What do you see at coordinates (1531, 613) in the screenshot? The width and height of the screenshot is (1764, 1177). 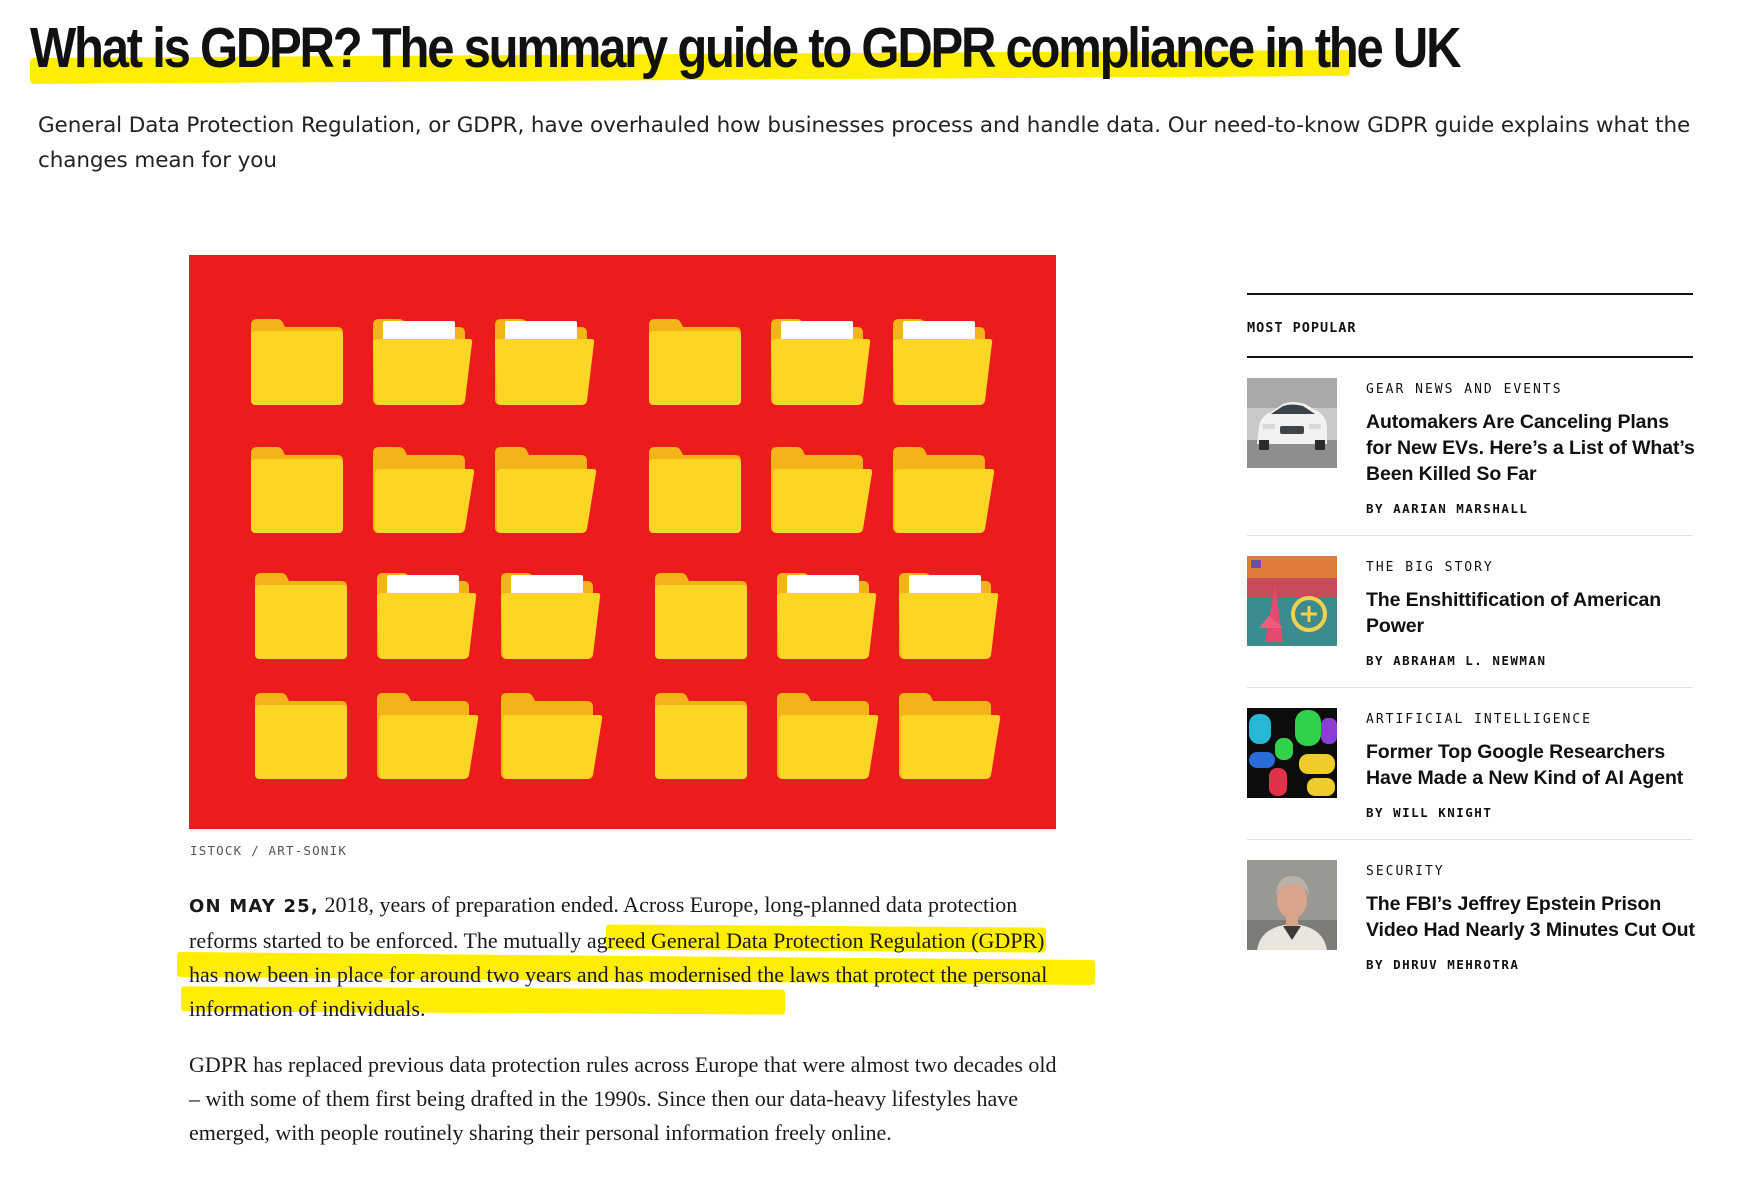 I see `story-headline: The Enshittification of American Power` at bounding box center [1531, 613].